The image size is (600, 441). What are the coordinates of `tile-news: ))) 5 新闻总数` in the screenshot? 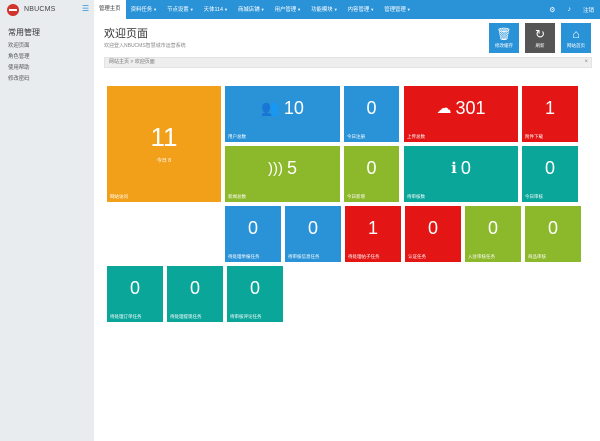 It's located at (282, 174).